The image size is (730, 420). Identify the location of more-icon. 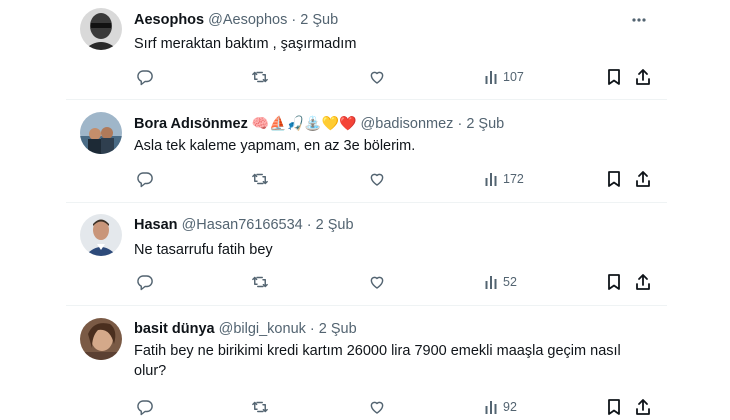
(642, 21).